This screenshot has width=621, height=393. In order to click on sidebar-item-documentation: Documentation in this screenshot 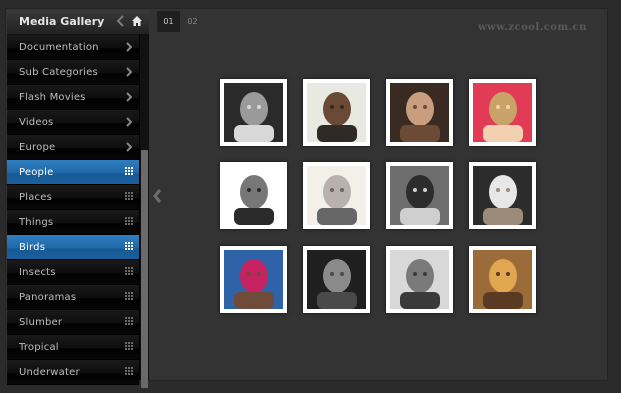, I will do `click(73, 47)`.